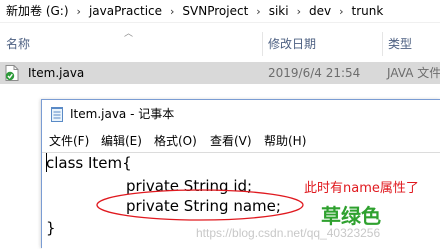  I want to click on menu-view: 查看(V), so click(231, 141).